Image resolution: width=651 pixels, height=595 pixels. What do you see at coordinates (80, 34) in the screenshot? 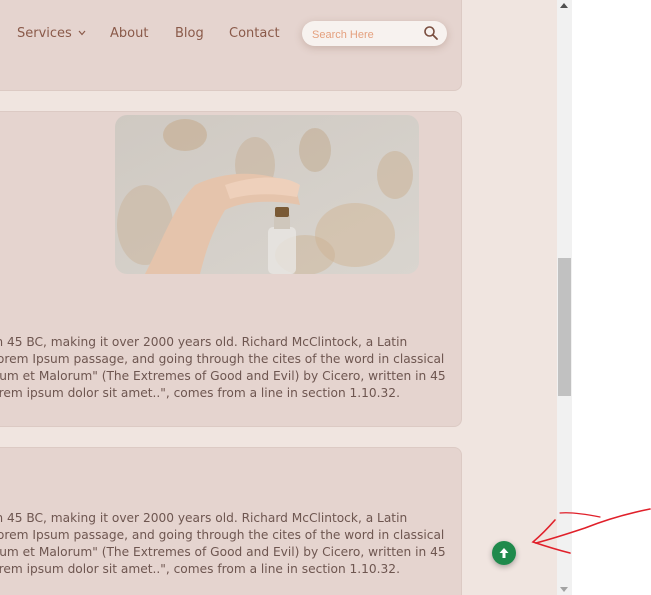
I see `chevron-down-icon` at bounding box center [80, 34].